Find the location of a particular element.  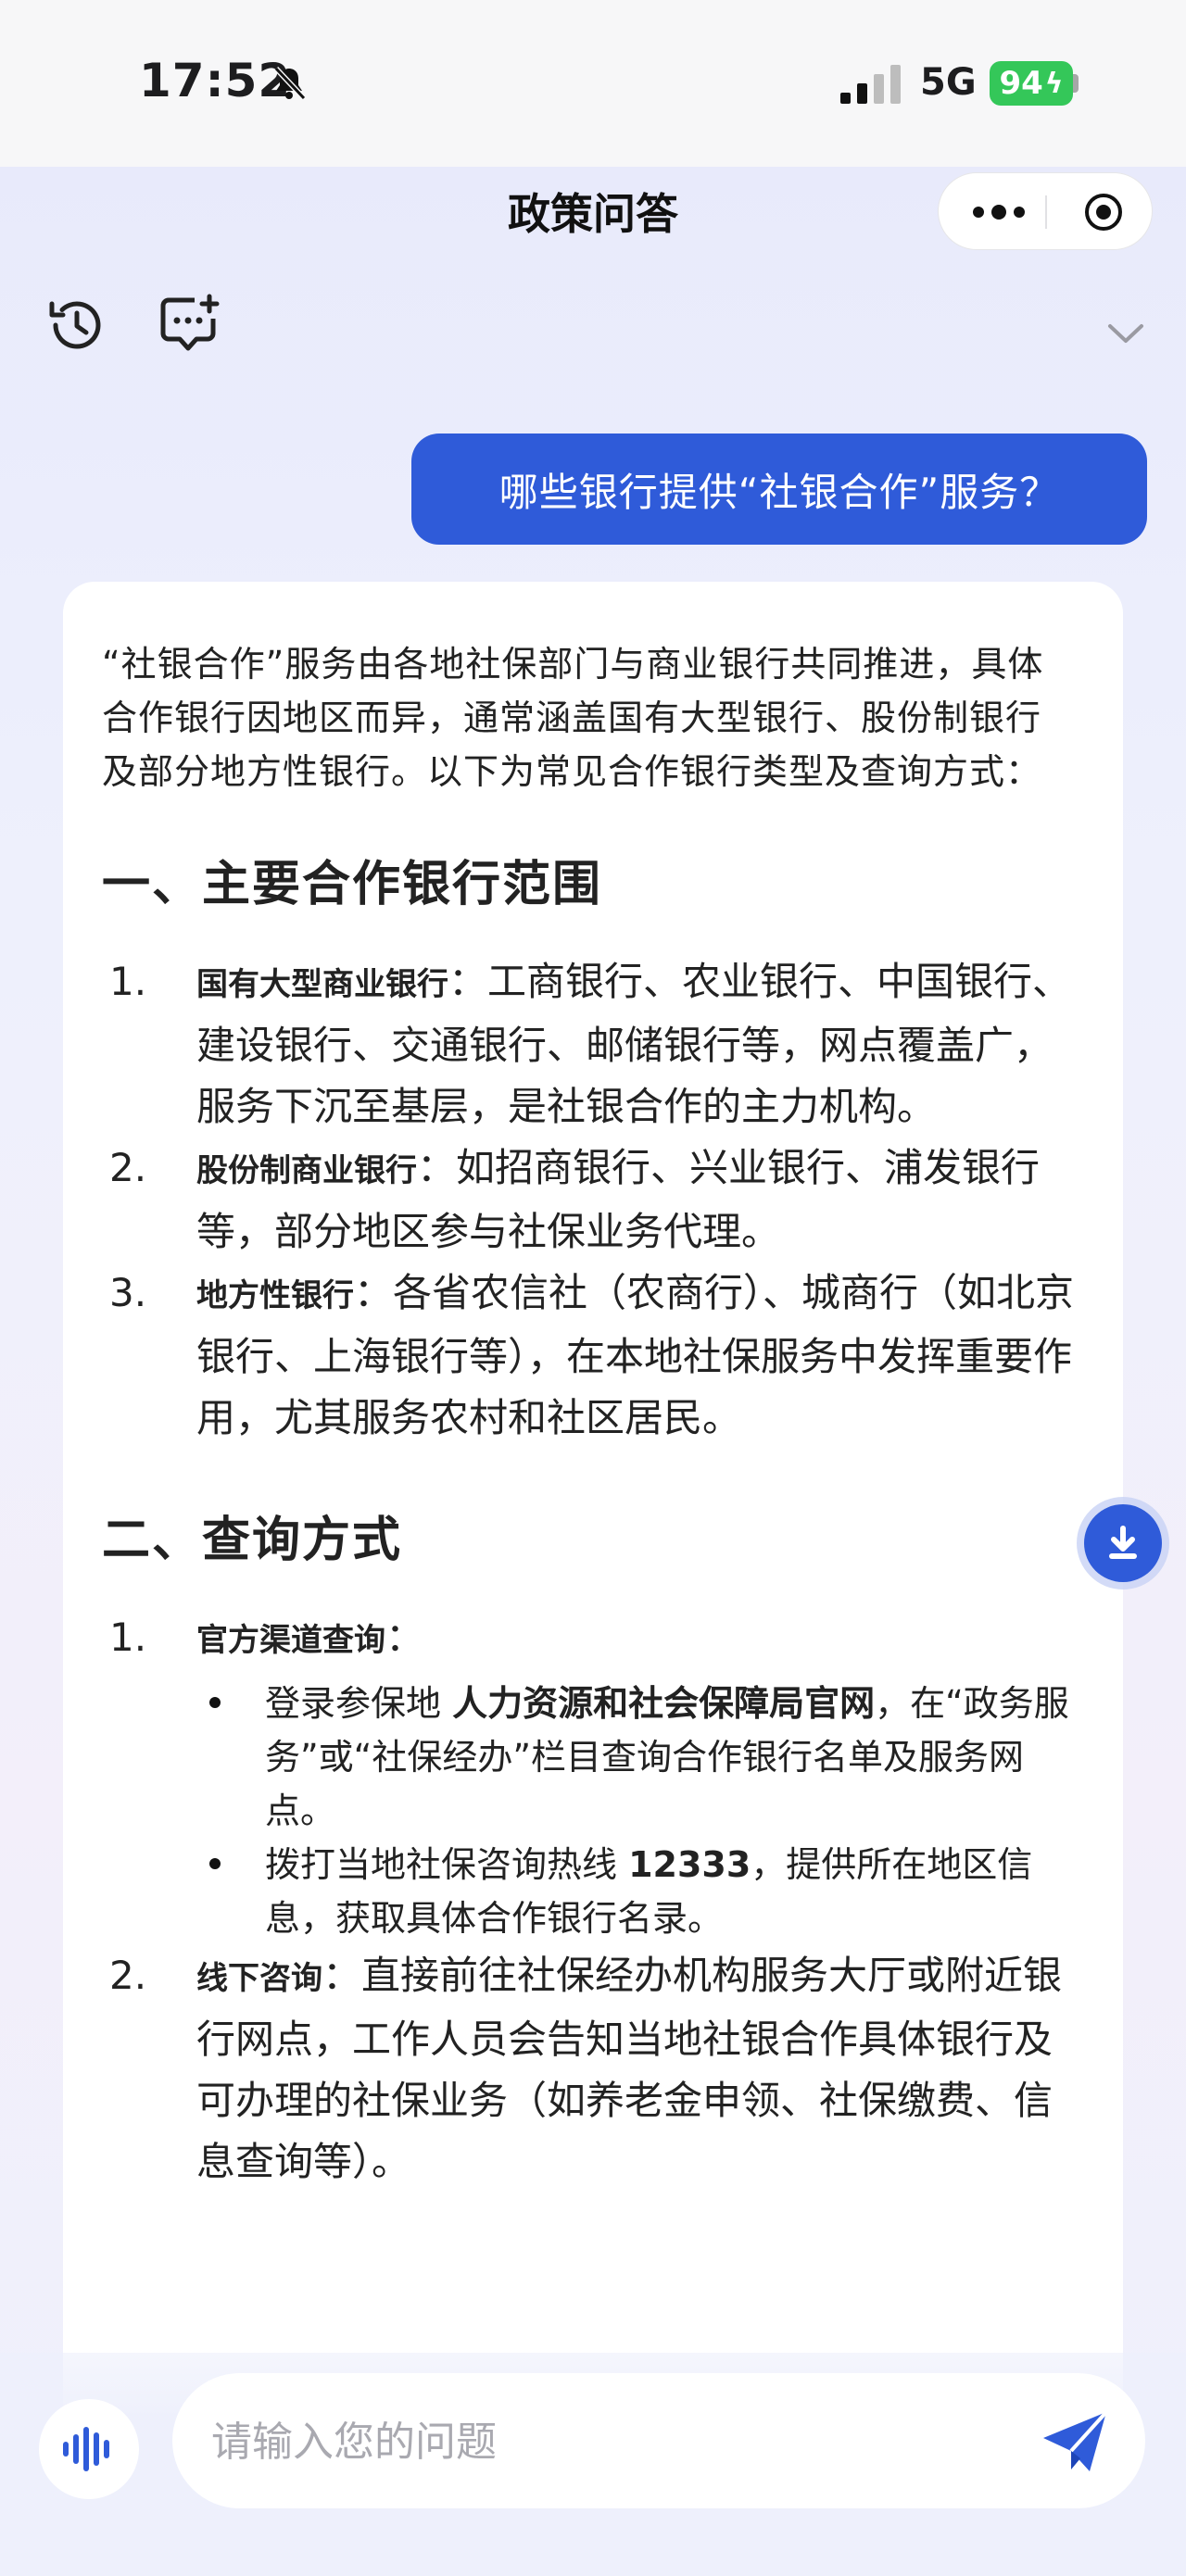

question-input is located at coordinates (572, 2441).